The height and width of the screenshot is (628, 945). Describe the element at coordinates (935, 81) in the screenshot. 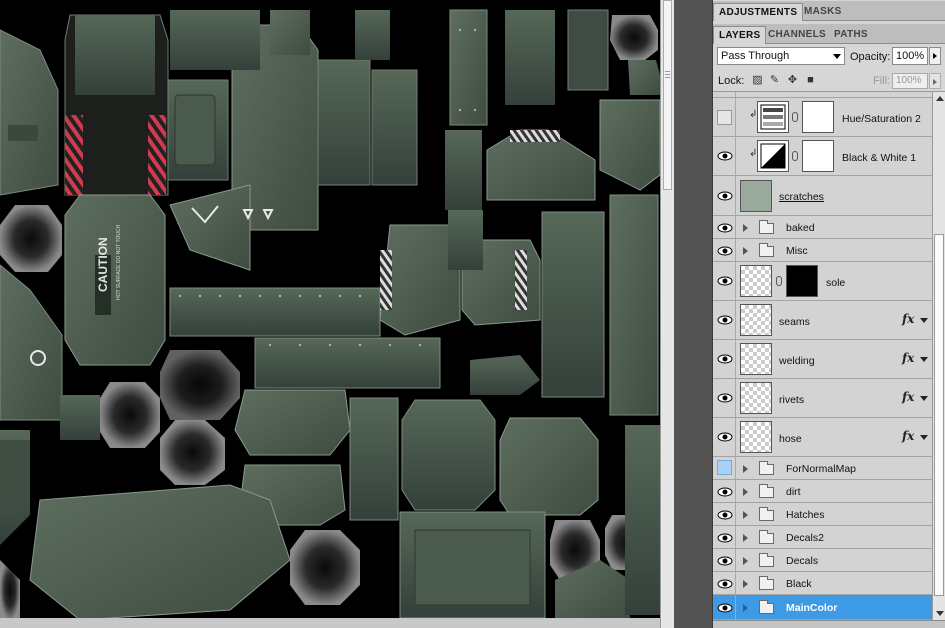

I see `fill-slider-arrow-icon` at that location.